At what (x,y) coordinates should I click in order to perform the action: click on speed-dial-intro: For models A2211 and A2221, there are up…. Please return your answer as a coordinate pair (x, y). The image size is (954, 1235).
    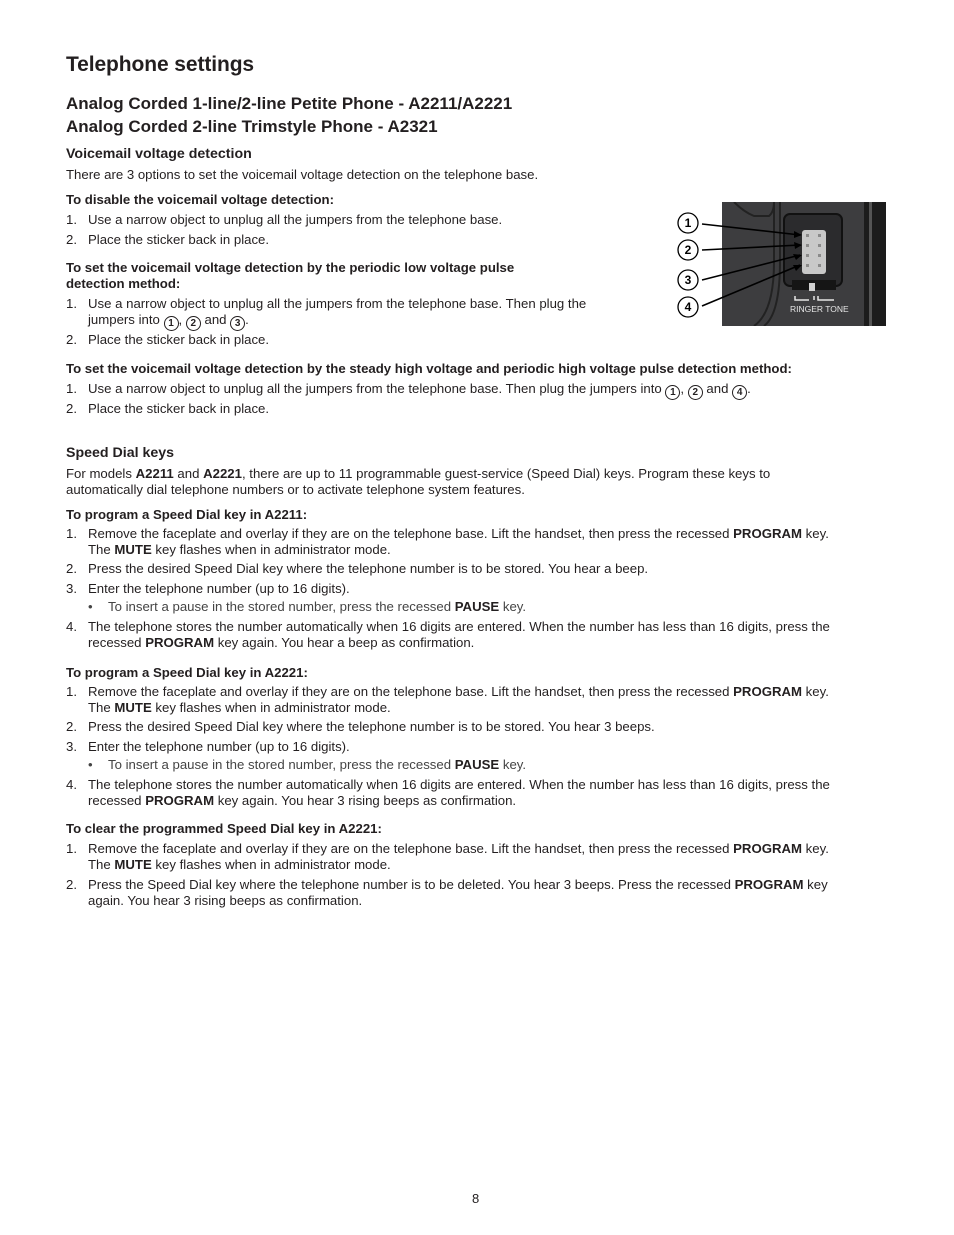
    Looking at the image, I should click on (473, 482).